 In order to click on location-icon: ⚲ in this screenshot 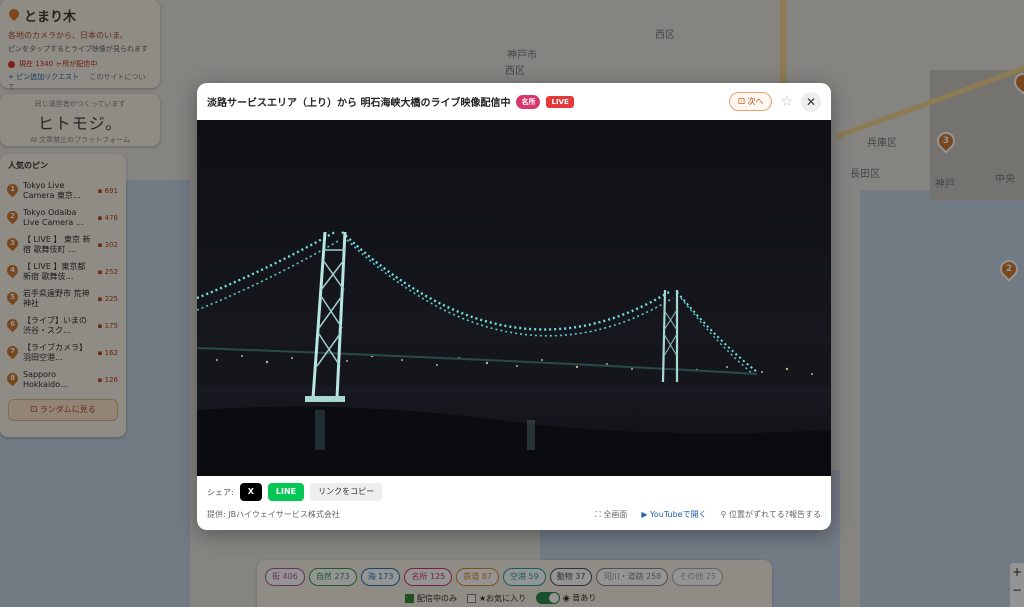, I will do `click(724, 514)`.